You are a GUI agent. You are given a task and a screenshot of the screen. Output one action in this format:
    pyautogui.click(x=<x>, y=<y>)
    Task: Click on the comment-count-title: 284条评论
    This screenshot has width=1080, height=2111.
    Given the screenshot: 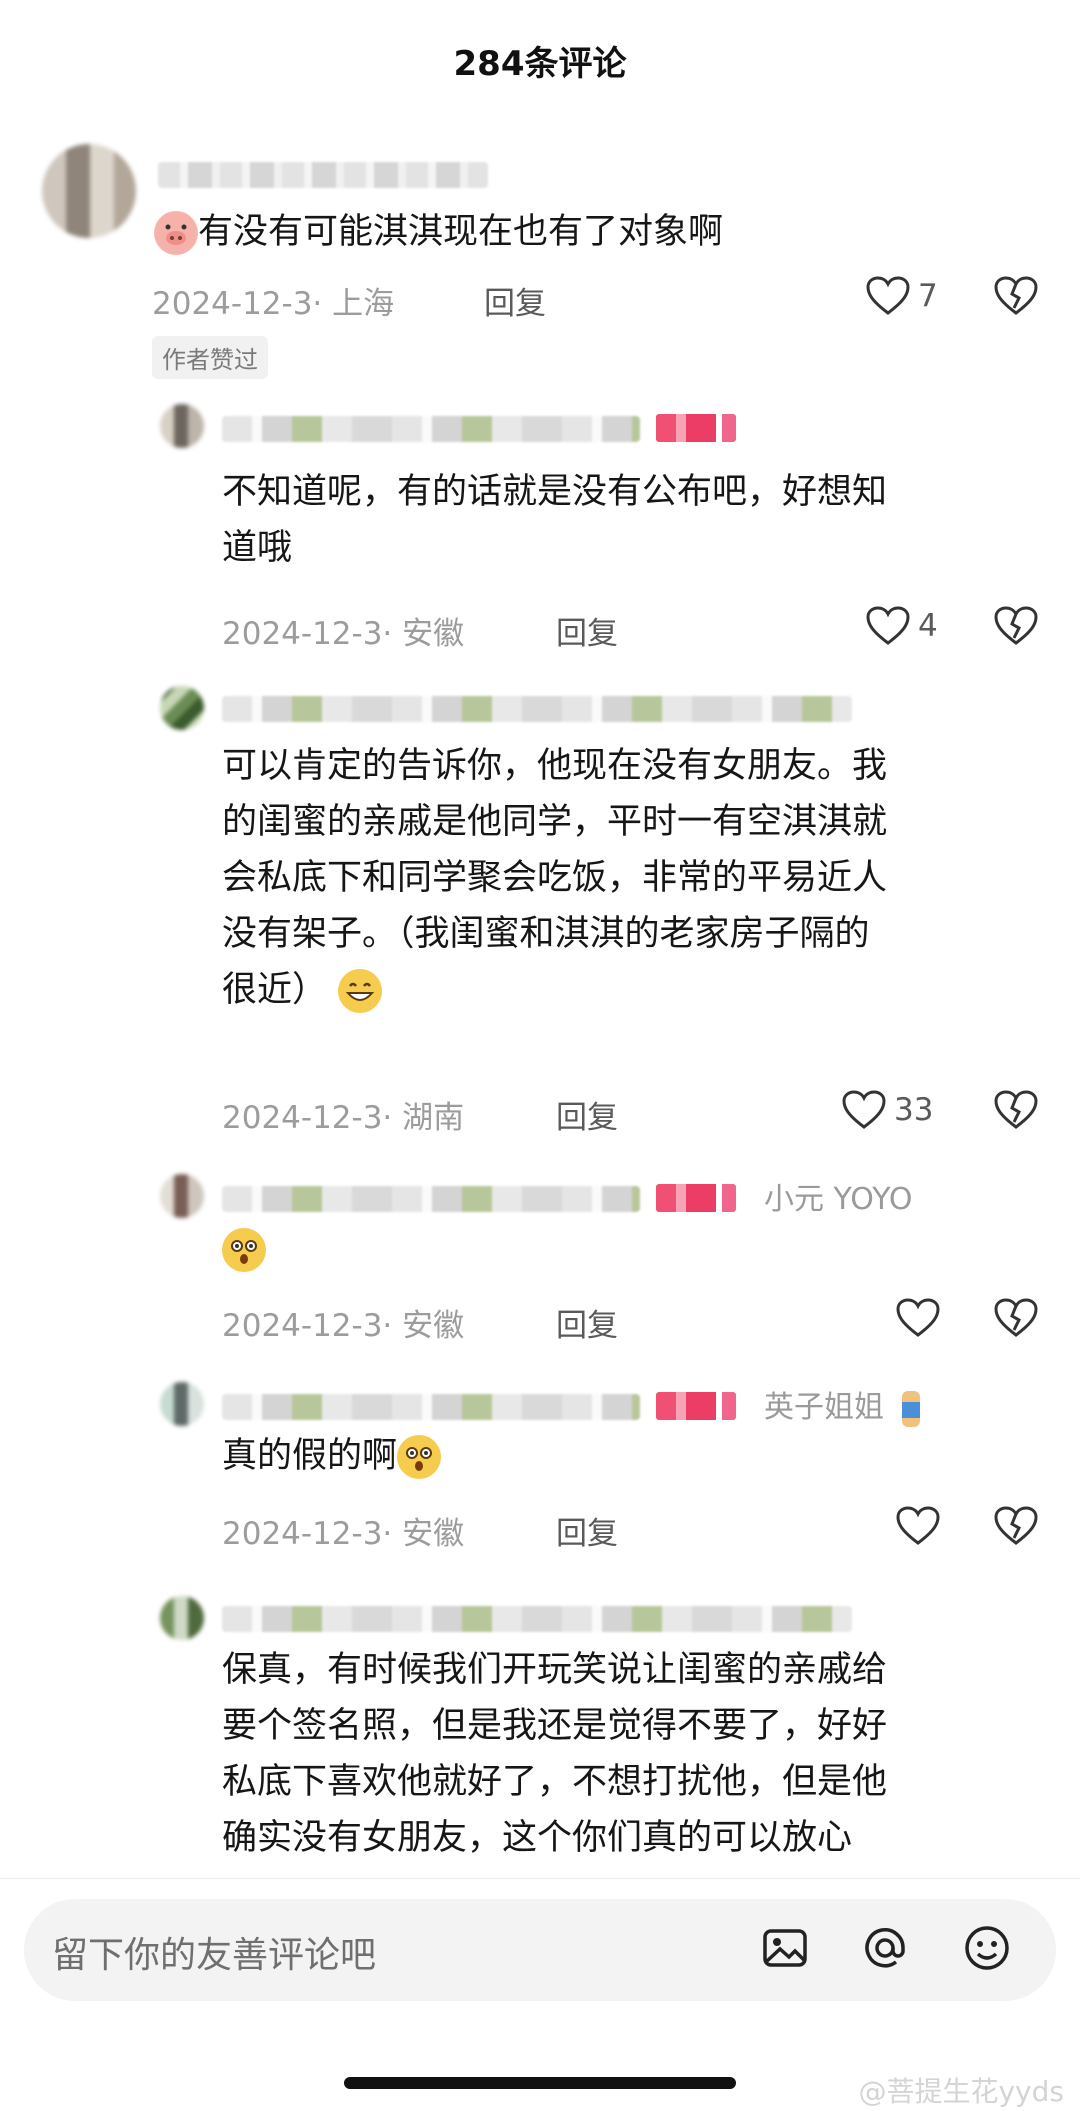 What is the action you would take?
    pyautogui.click(x=540, y=63)
    